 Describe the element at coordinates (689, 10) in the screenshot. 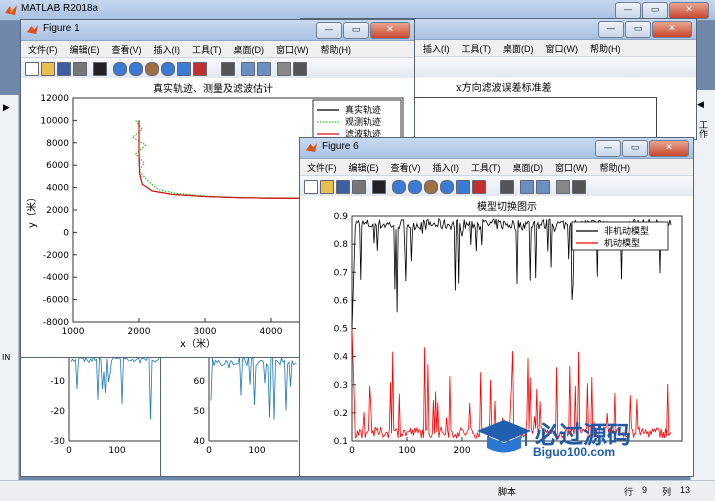

I see `main-close-button: ✕` at that location.